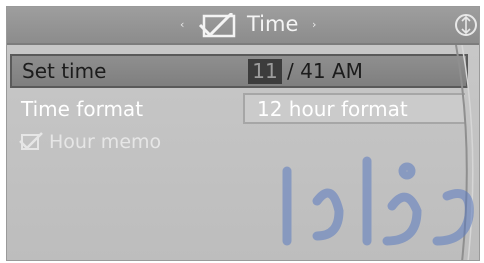 Image resolution: width=484 pixels, height=263 pixels. What do you see at coordinates (314, 24) in the screenshot?
I see `next-arrow-icon: ›` at bounding box center [314, 24].